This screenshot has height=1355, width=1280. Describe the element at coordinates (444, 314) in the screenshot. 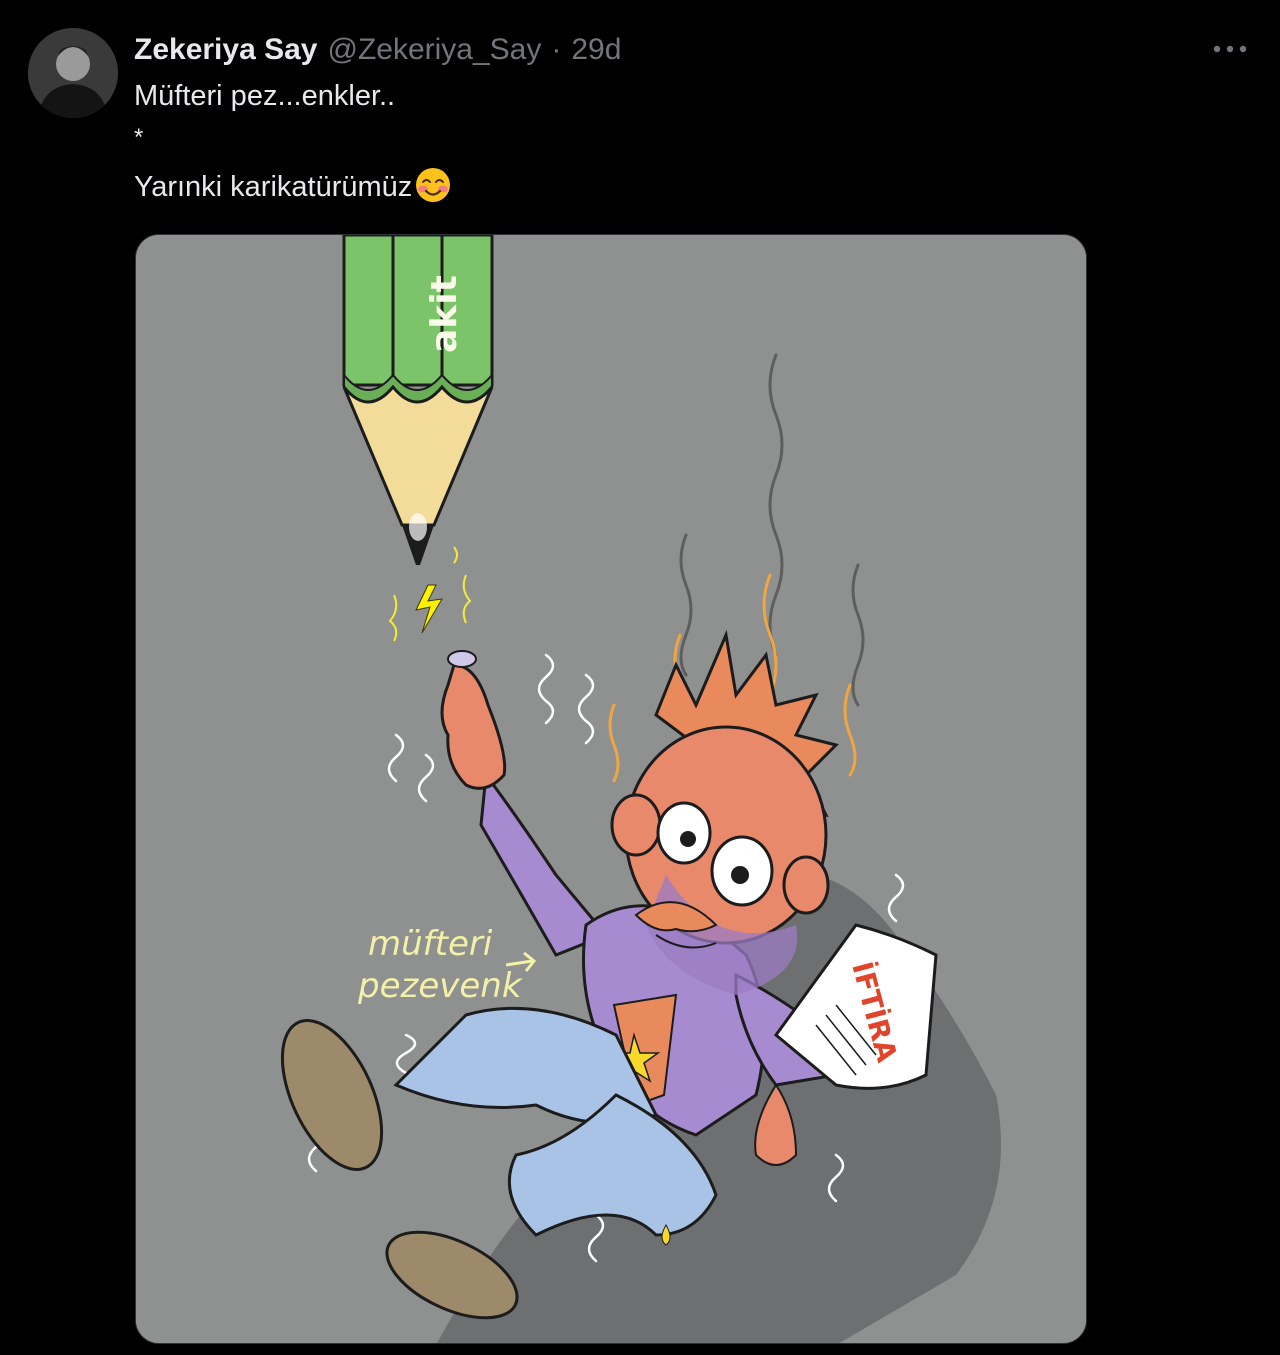

I see `pencil-brand-label: akit` at that location.